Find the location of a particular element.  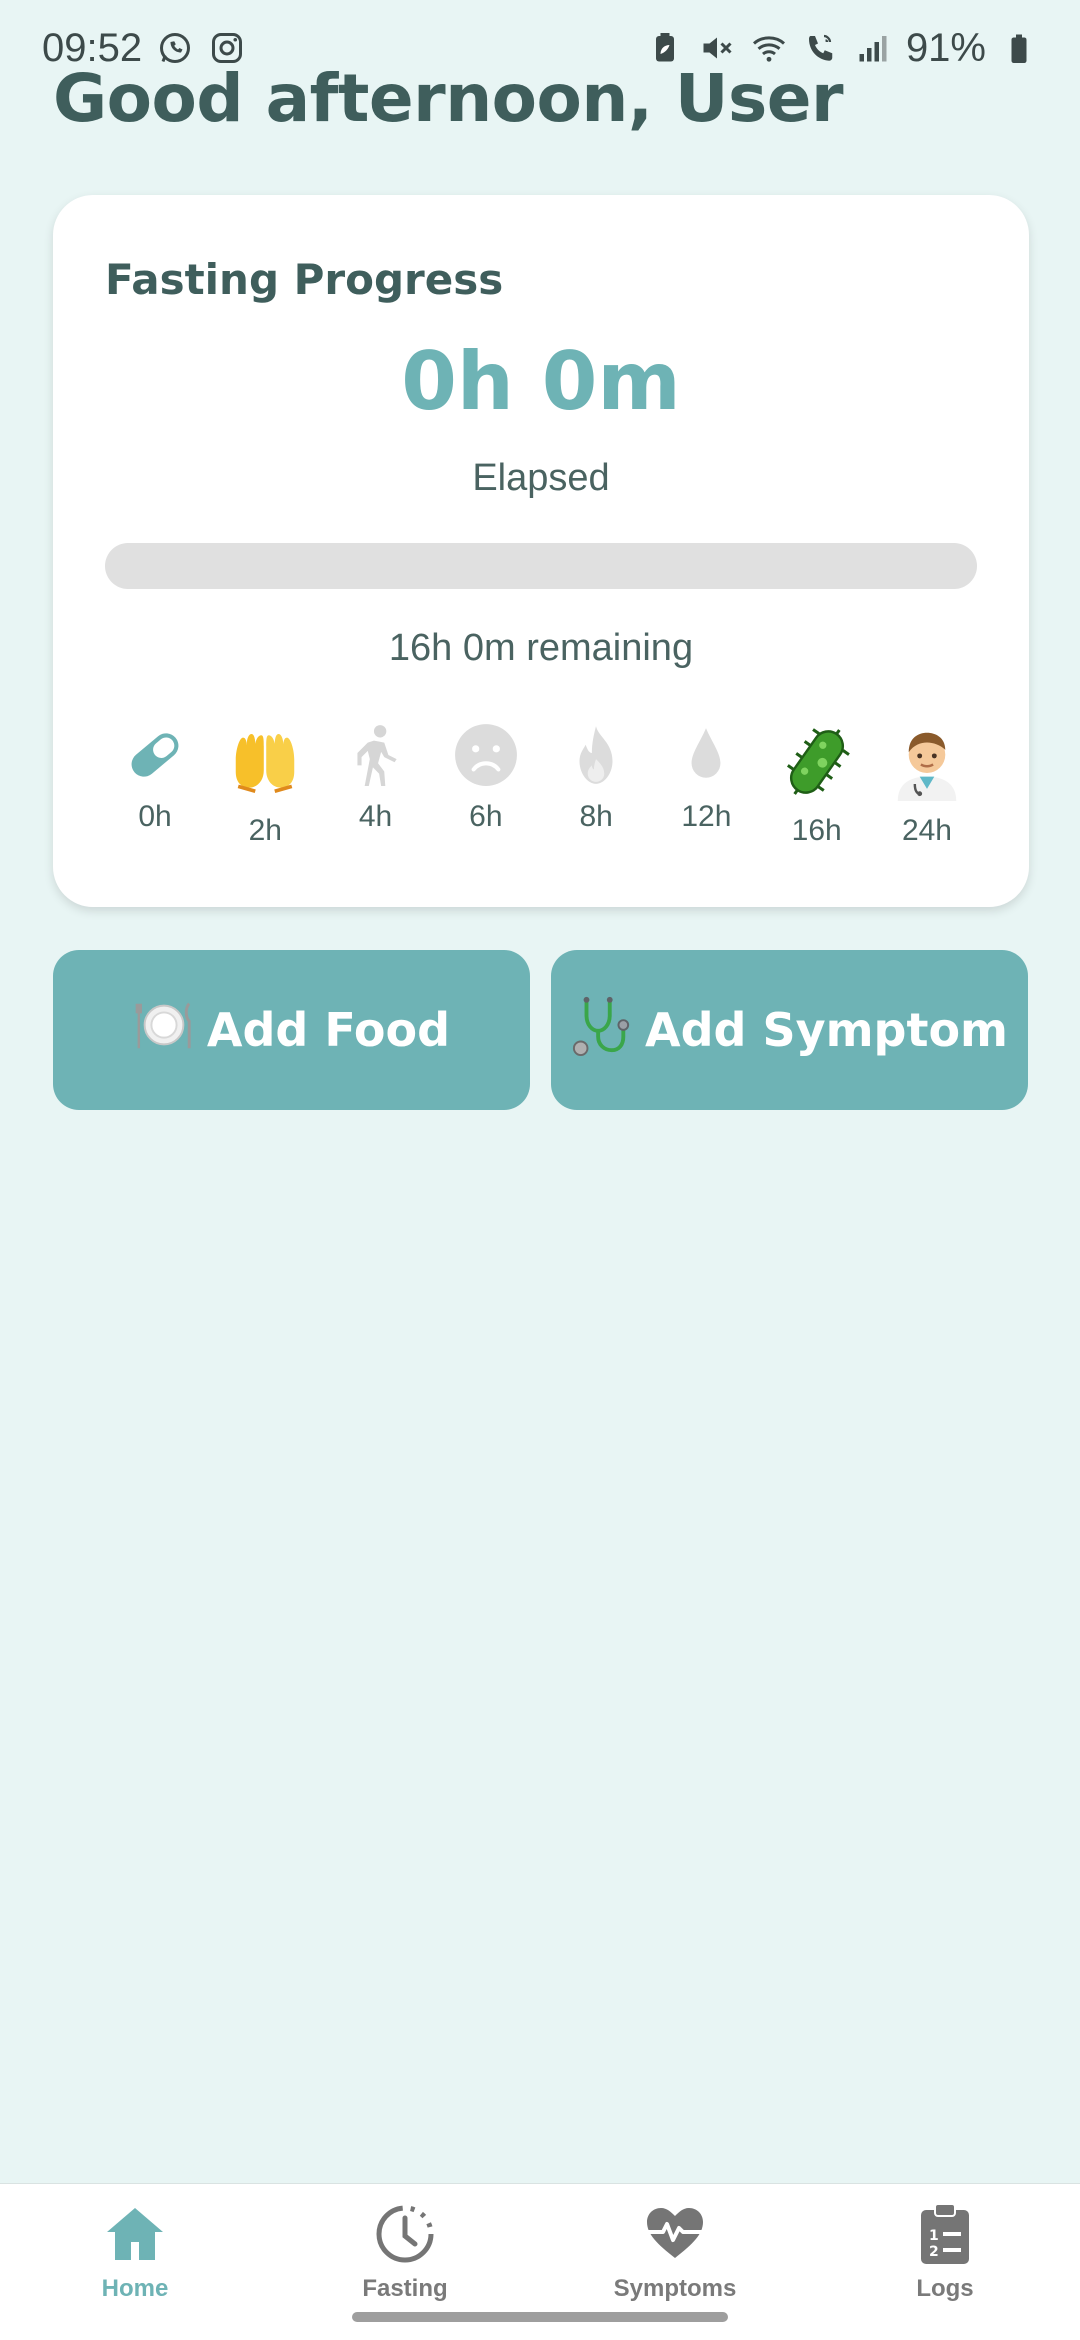

milestone-16h: 16h is located at coordinates (817, 795).